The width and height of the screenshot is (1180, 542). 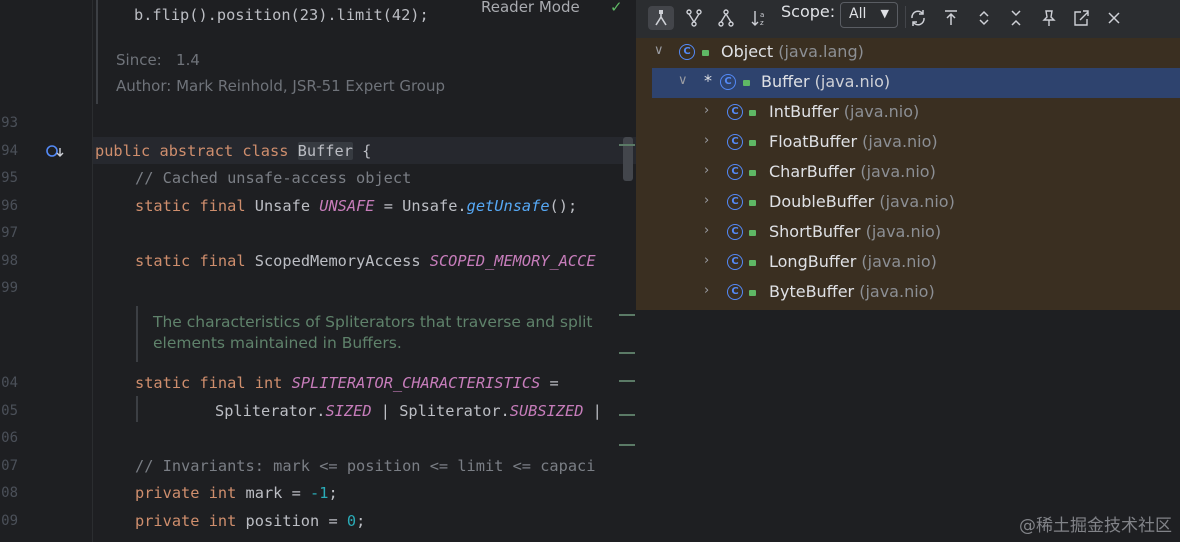 What do you see at coordinates (9, 521) in the screenshot?
I see `line-number: 09` at bounding box center [9, 521].